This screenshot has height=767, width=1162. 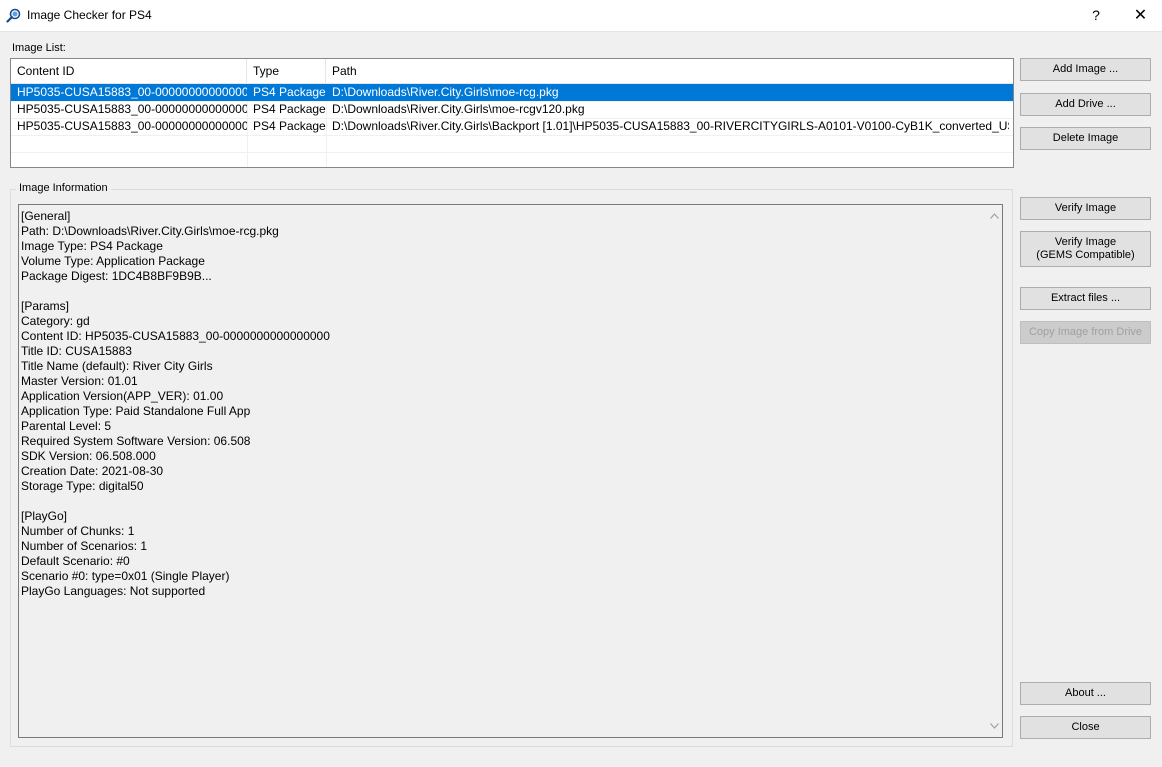 I want to click on help-button: ?, so click(x=1096, y=15).